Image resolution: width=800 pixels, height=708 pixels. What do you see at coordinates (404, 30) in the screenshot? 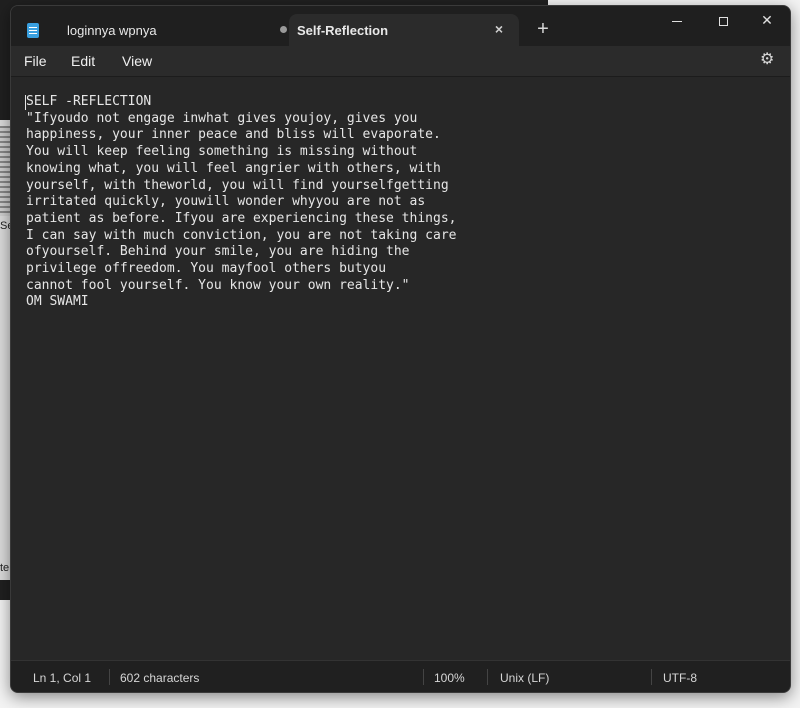
I see `tab-self-reflection: Self-Reflection ×` at bounding box center [404, 30].